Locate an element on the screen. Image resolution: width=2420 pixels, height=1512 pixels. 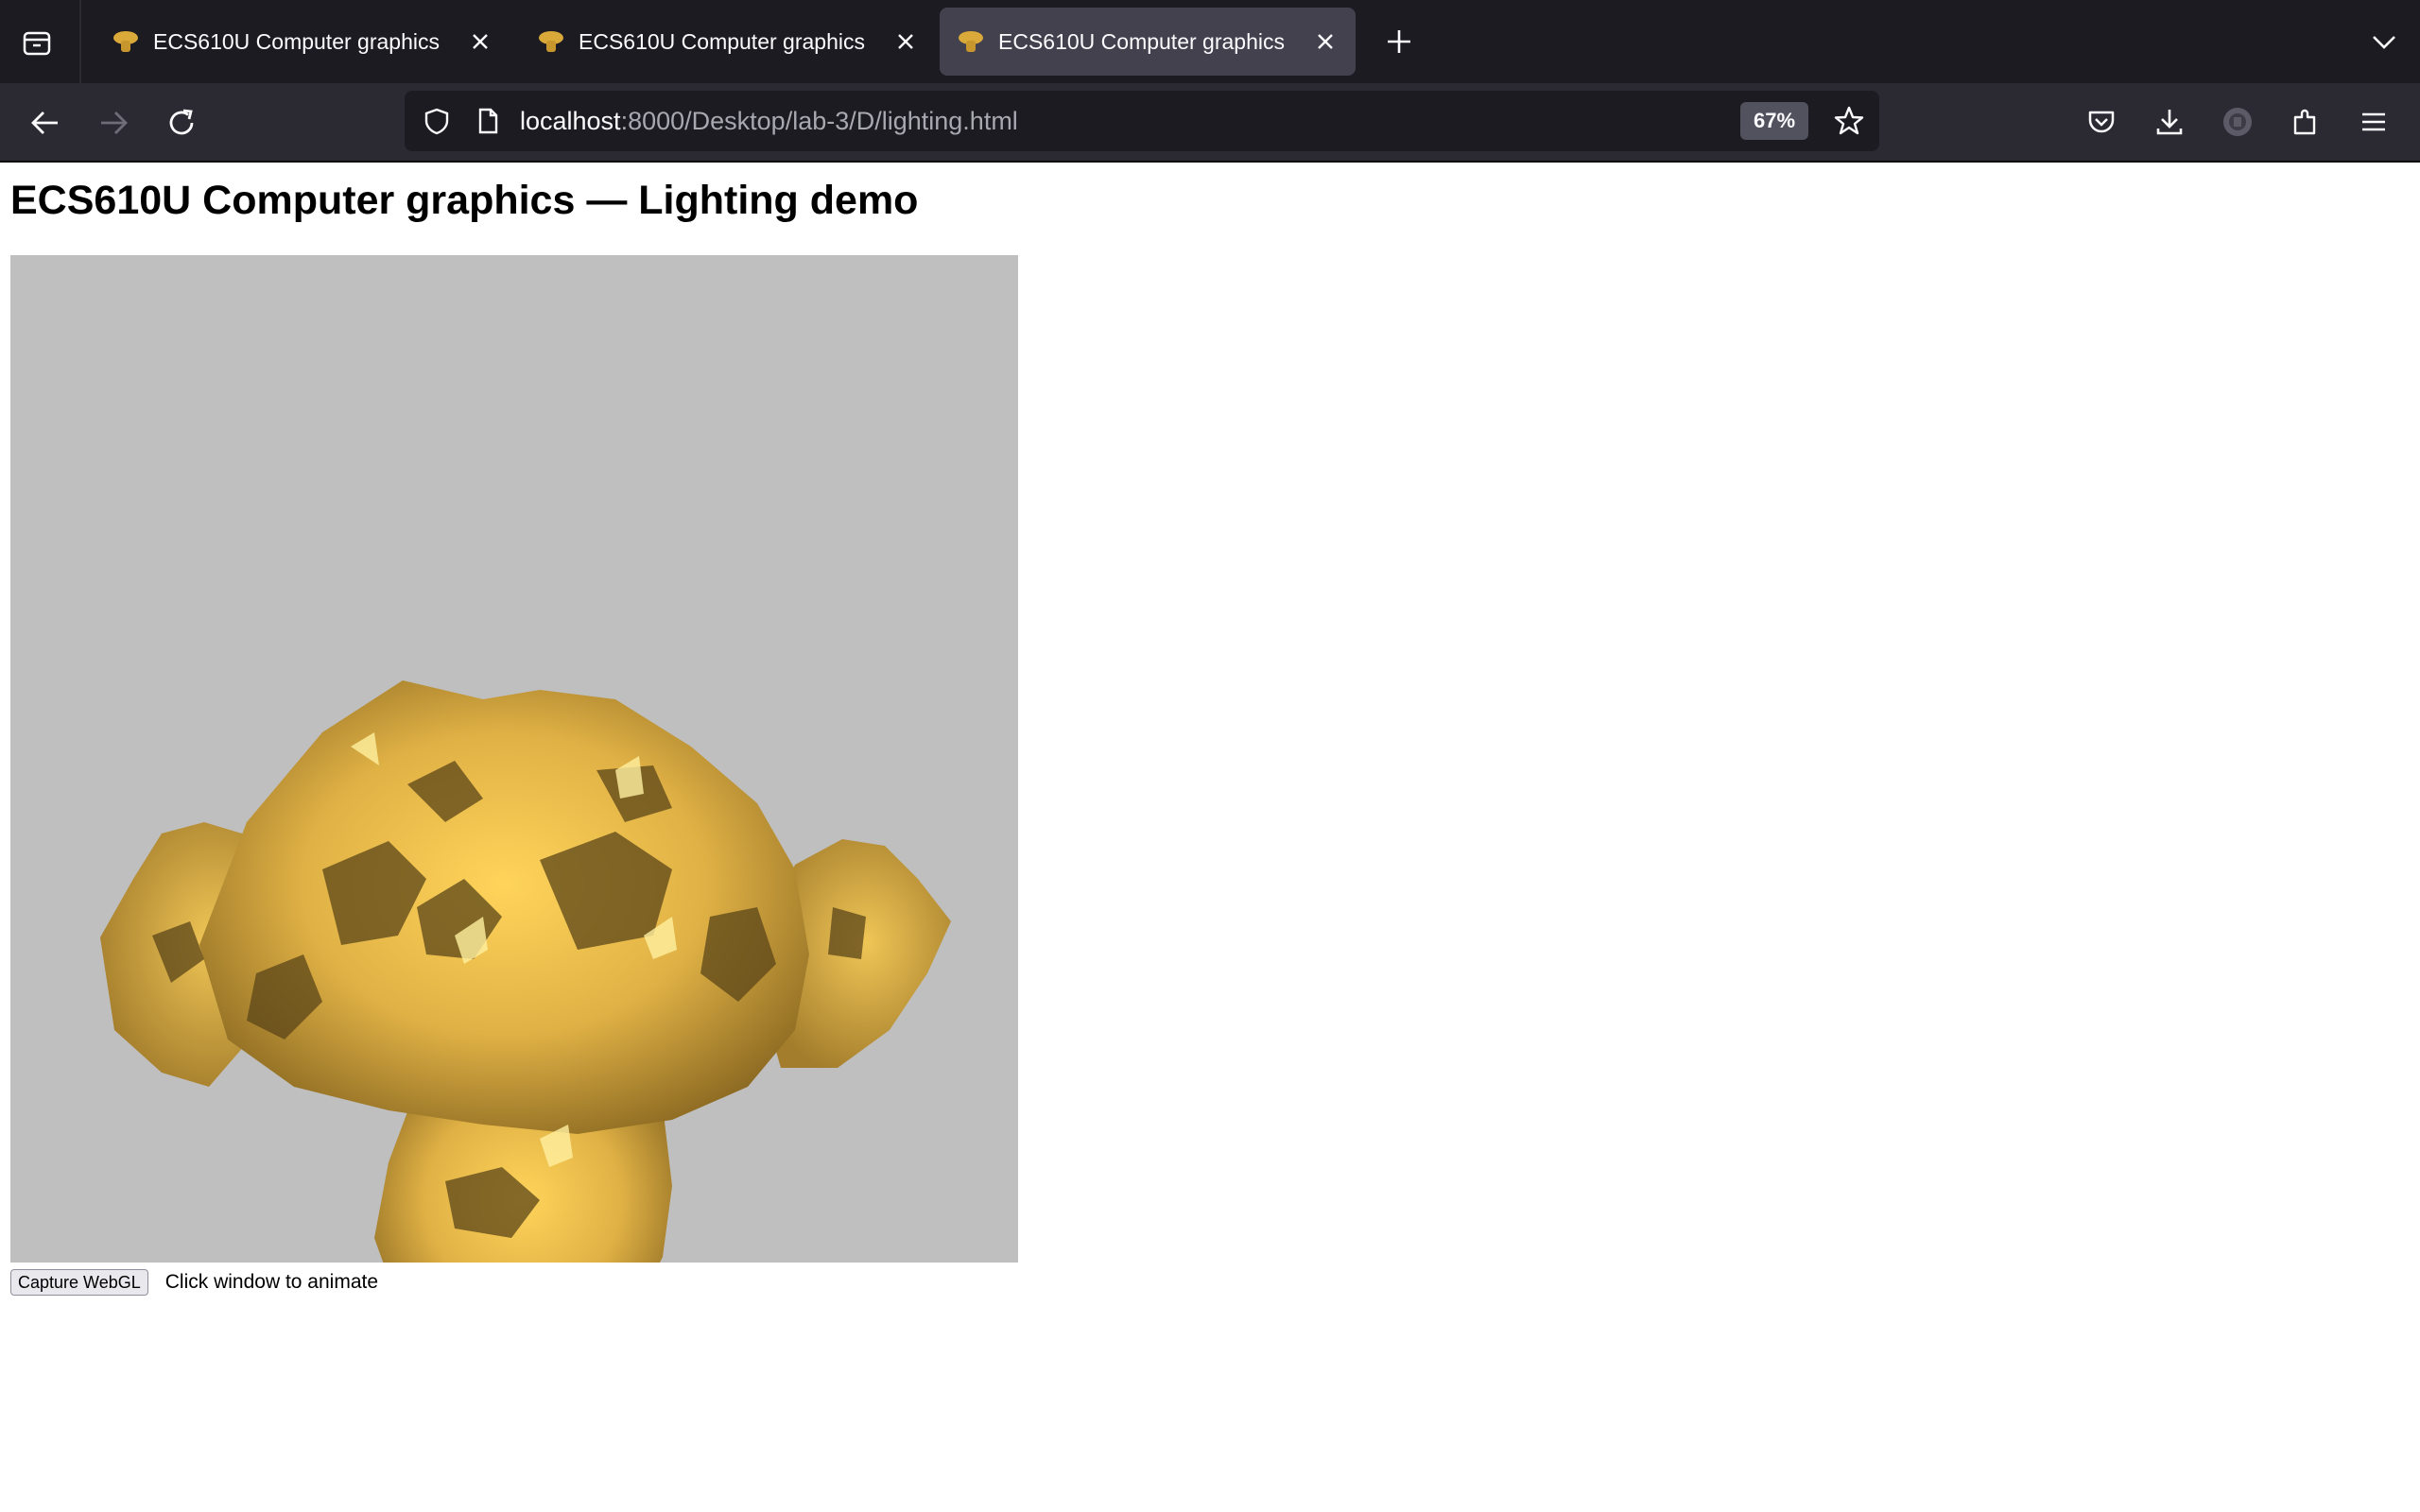
url-path: :8000/Desktop/lab-3/D/lighting.html is located at coordinates (819, 121).